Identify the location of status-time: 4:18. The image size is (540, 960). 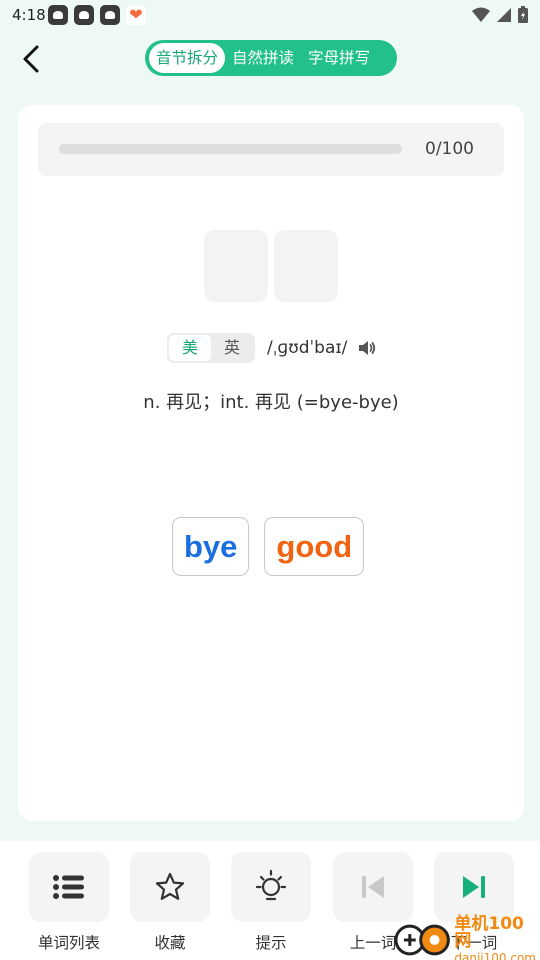
(29, 15).